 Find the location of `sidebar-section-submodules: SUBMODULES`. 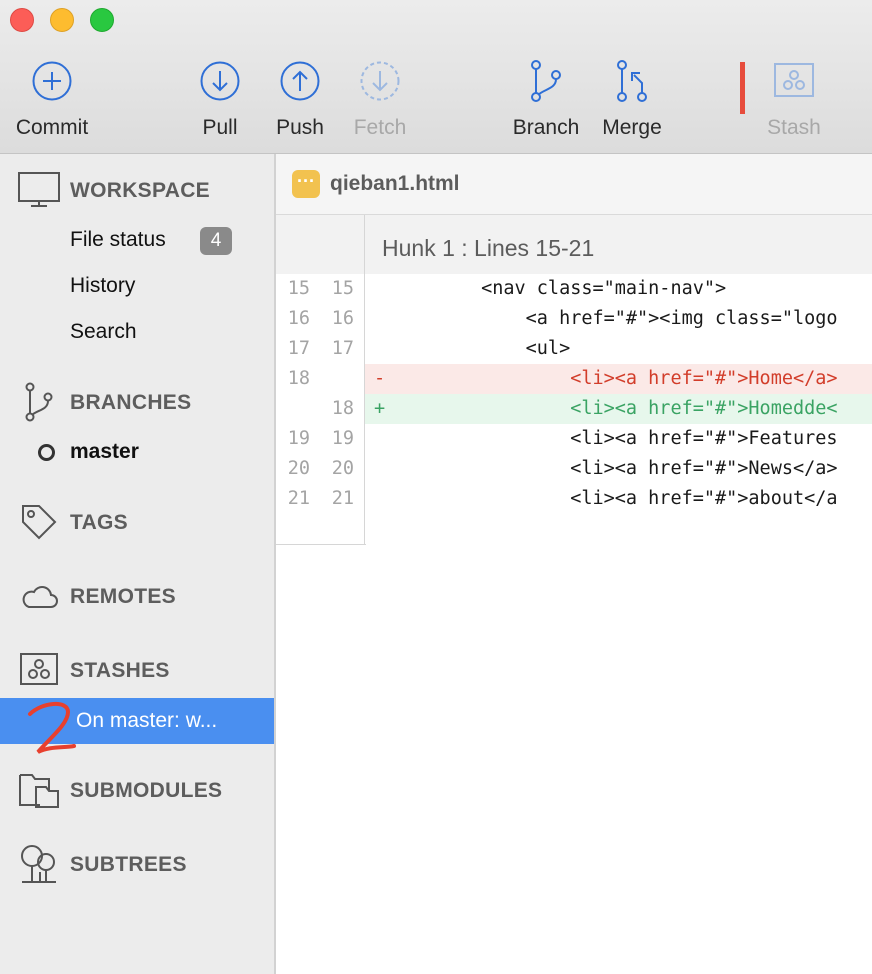

sidebar-section-submodules: SUBMODULES is located at coordinates (137, 790).